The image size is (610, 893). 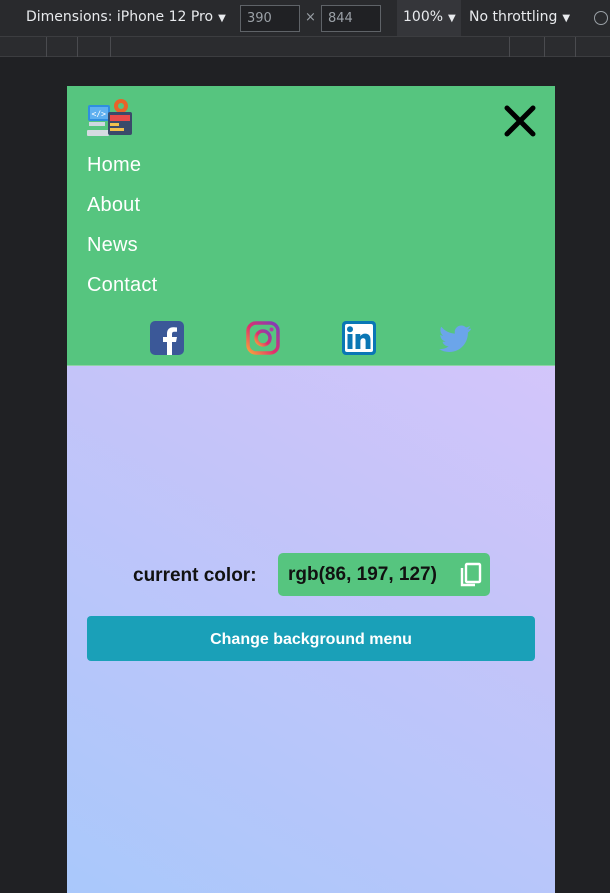 I want to click on color-value-chip: rgb(86, 197, 127), so click(x=384, y=574).